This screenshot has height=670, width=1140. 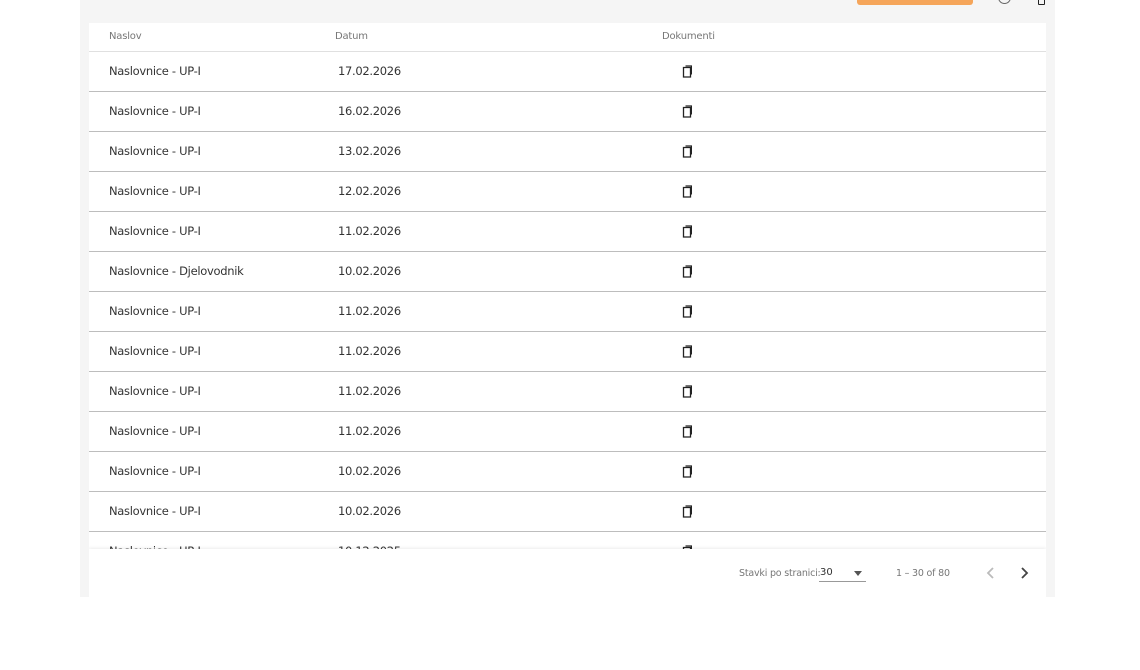 What do you see at coordinates (842, 573) in the screenshot?
I see `items-per-page-select: 30` at bounding box center [842, 573].